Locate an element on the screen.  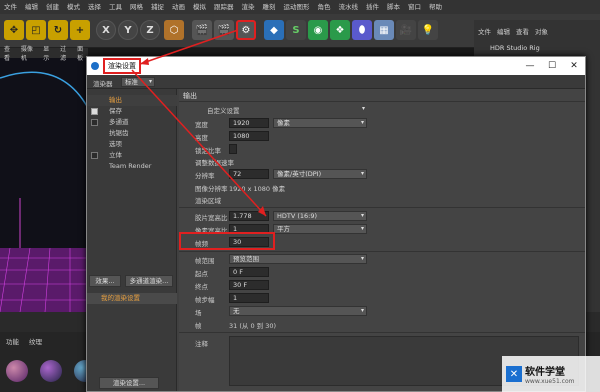
brand-icon: ✕ is located at coordinates (514, 374).